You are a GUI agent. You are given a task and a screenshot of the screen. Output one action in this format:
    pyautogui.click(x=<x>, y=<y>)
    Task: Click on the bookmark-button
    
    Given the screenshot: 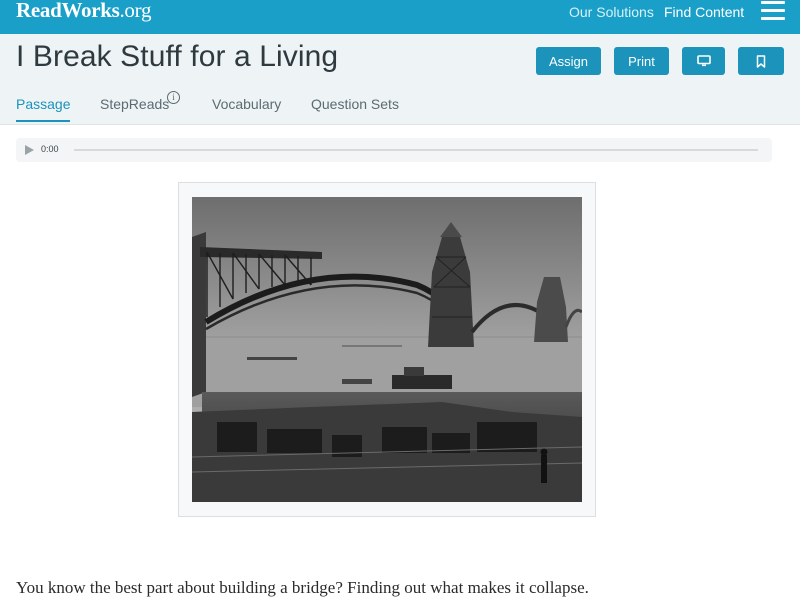 What is the action you would take?
    pyautogui.click(x=761, y=61)
    